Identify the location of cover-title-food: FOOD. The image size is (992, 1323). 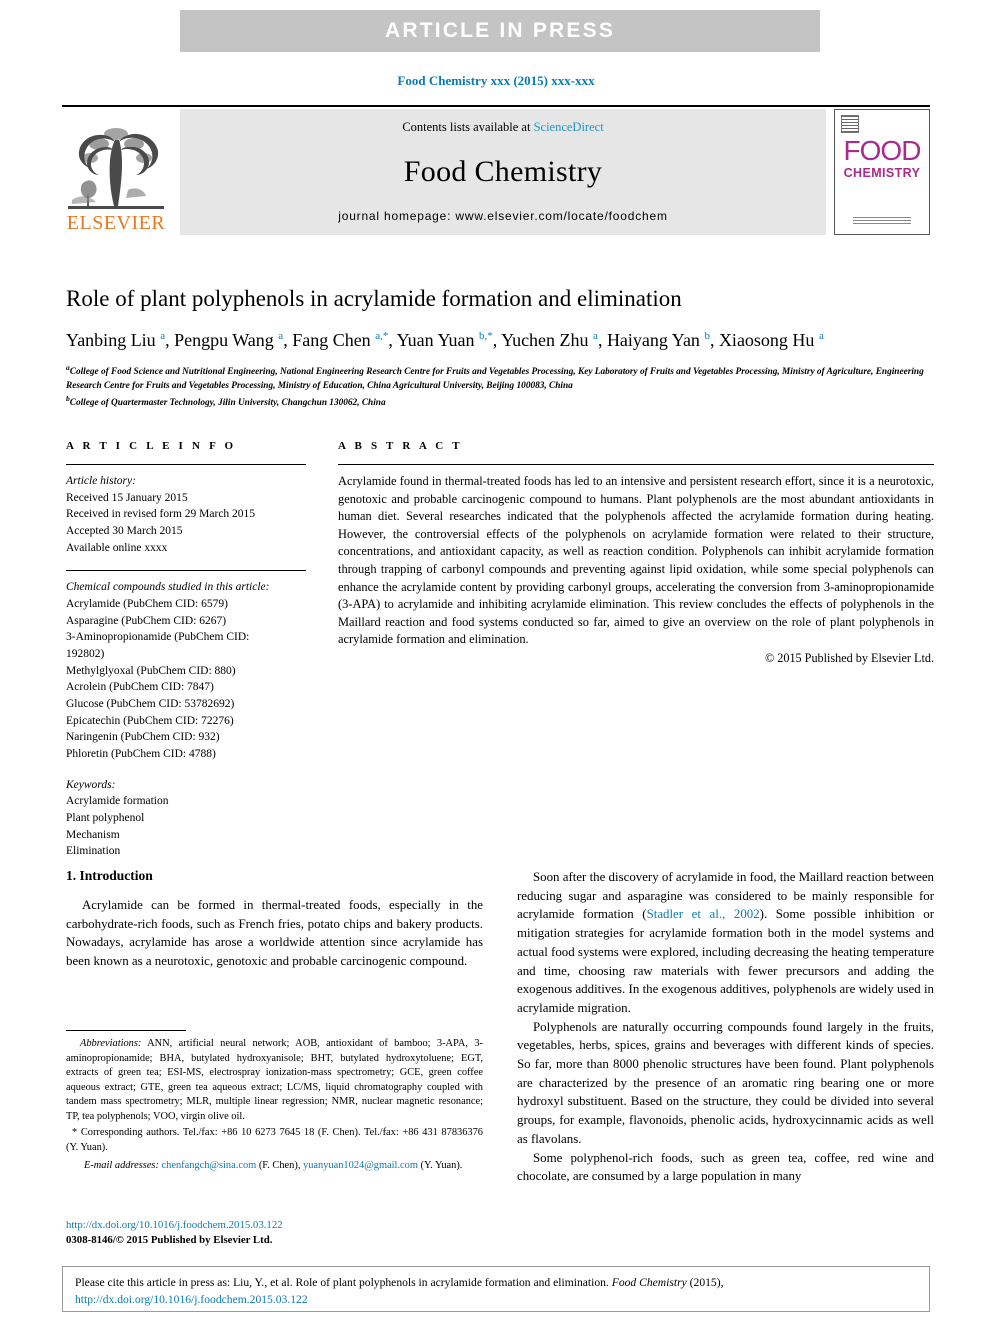
(882, 150).